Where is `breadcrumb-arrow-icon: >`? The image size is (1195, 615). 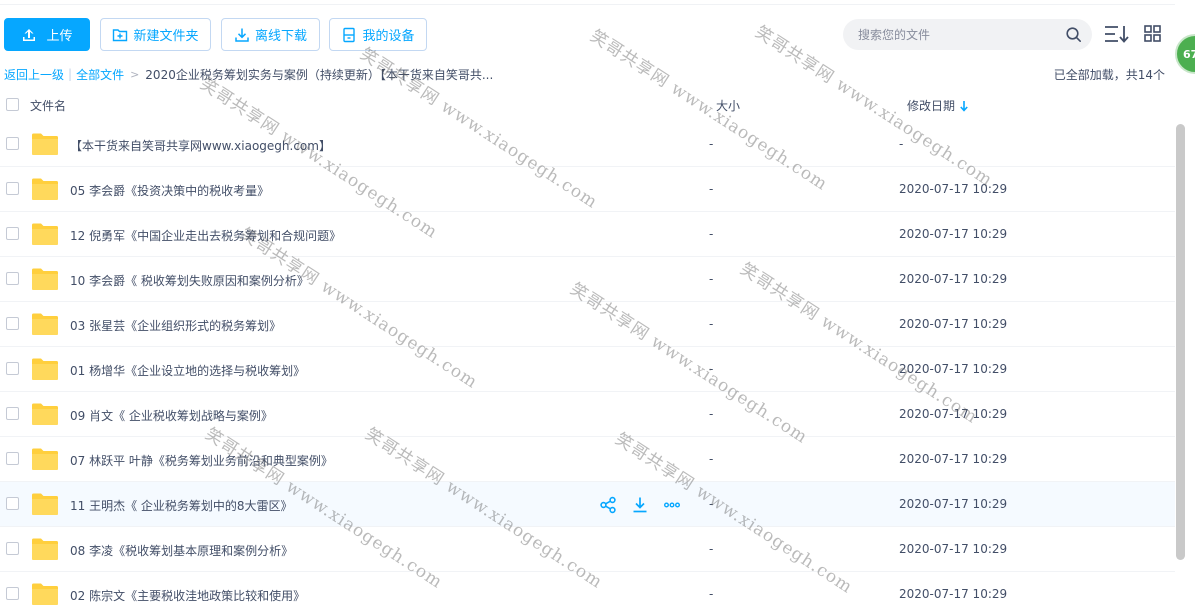
breadcrumb-arrow-icon: > is located at coordinates (135, 74).